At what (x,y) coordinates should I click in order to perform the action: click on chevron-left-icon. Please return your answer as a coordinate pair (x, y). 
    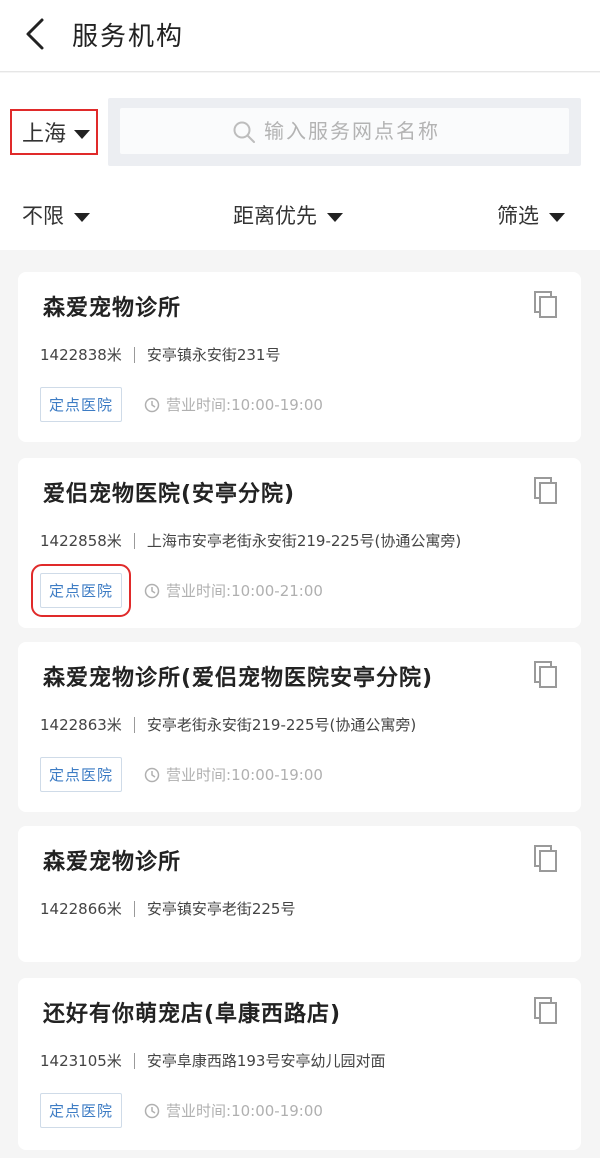
    Looking at the image, I should click on (36, 34).